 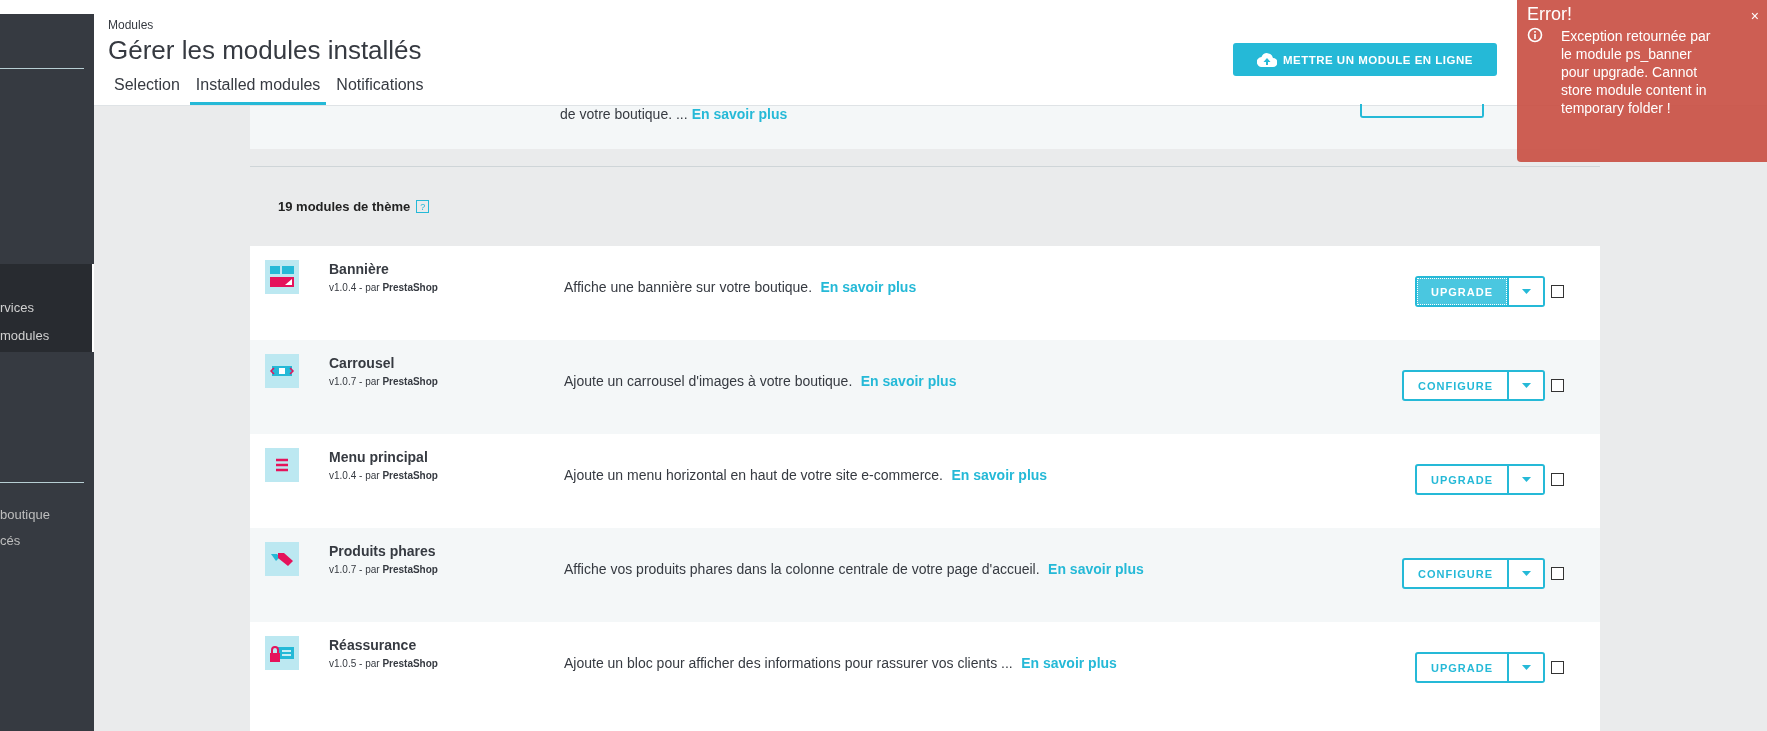 I want to click on page-title: Gérer les modules installés, so click(x=265, y=50).